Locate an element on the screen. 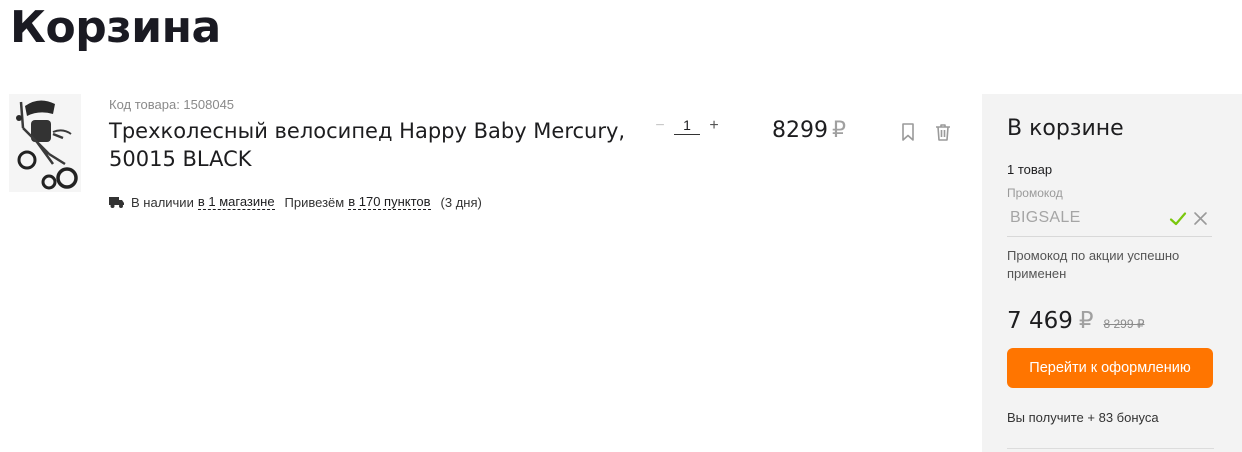 This screenshot has height=452, width=1242. summary-title: В корзине is located at coordinates (1065, 128).